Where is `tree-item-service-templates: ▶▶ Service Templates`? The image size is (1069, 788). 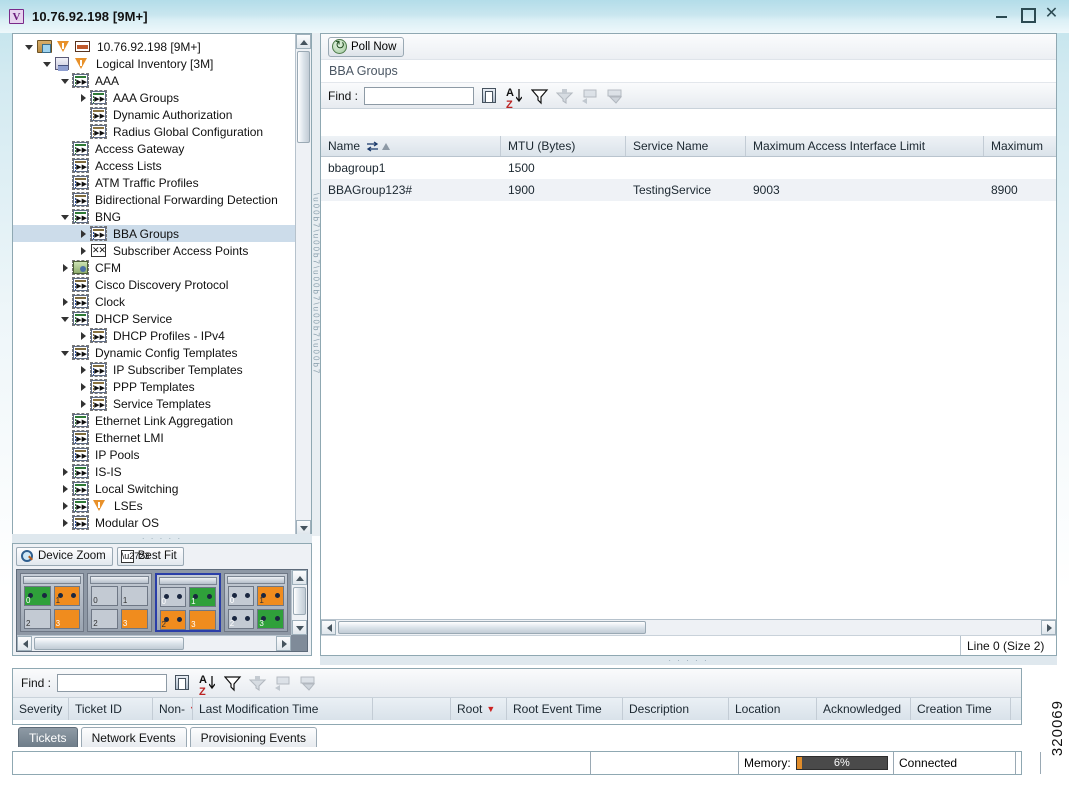
tree-item-service-templates: ▶▶ Service Templates is located at coordinates (154, 403).